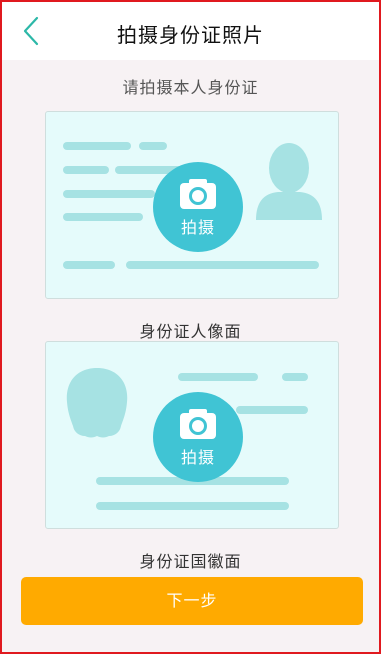 This screenshot has height=654, width=381. I want to click on capture-front-button: 拍摄, so click(198, 207).